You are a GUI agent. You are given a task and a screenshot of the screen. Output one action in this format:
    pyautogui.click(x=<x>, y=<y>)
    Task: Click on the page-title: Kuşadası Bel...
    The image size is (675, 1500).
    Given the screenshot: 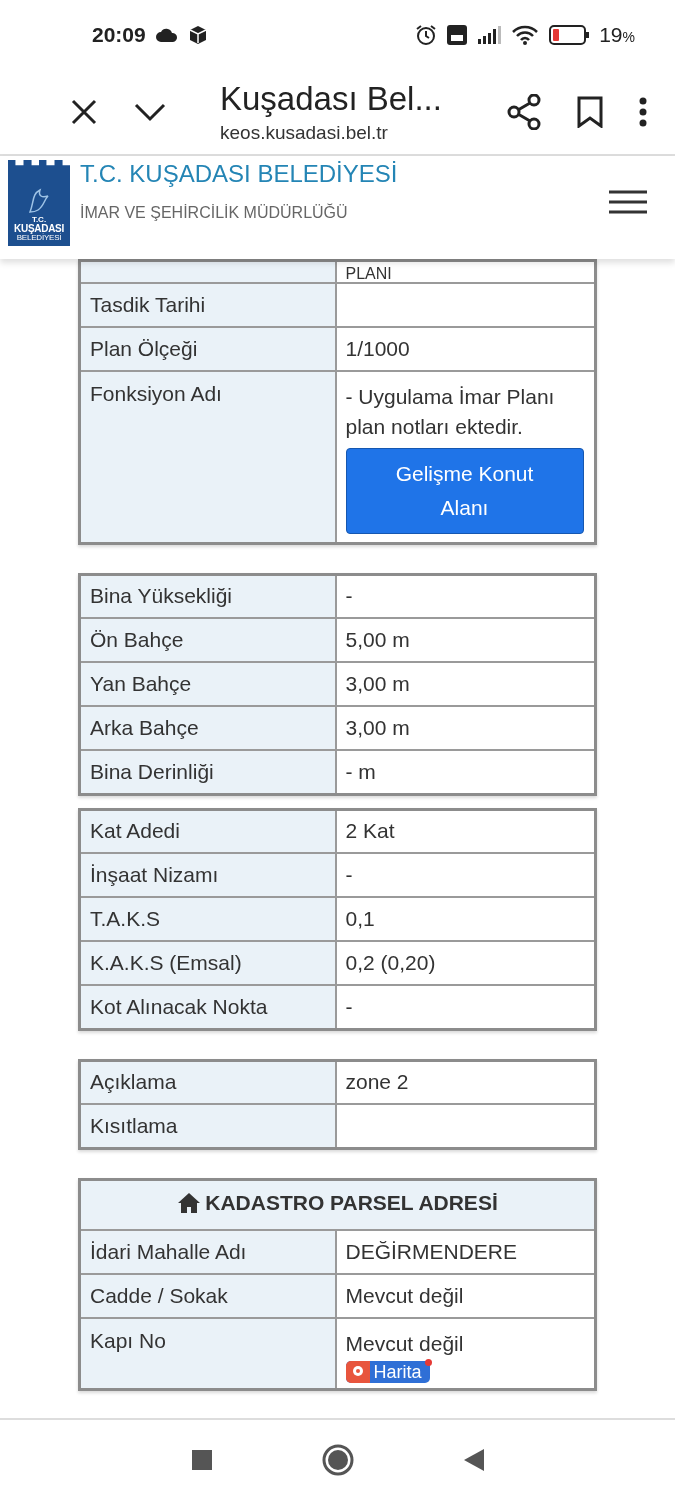 What is the action you would take?
    pyautogui.click(x=331, y=99)
    